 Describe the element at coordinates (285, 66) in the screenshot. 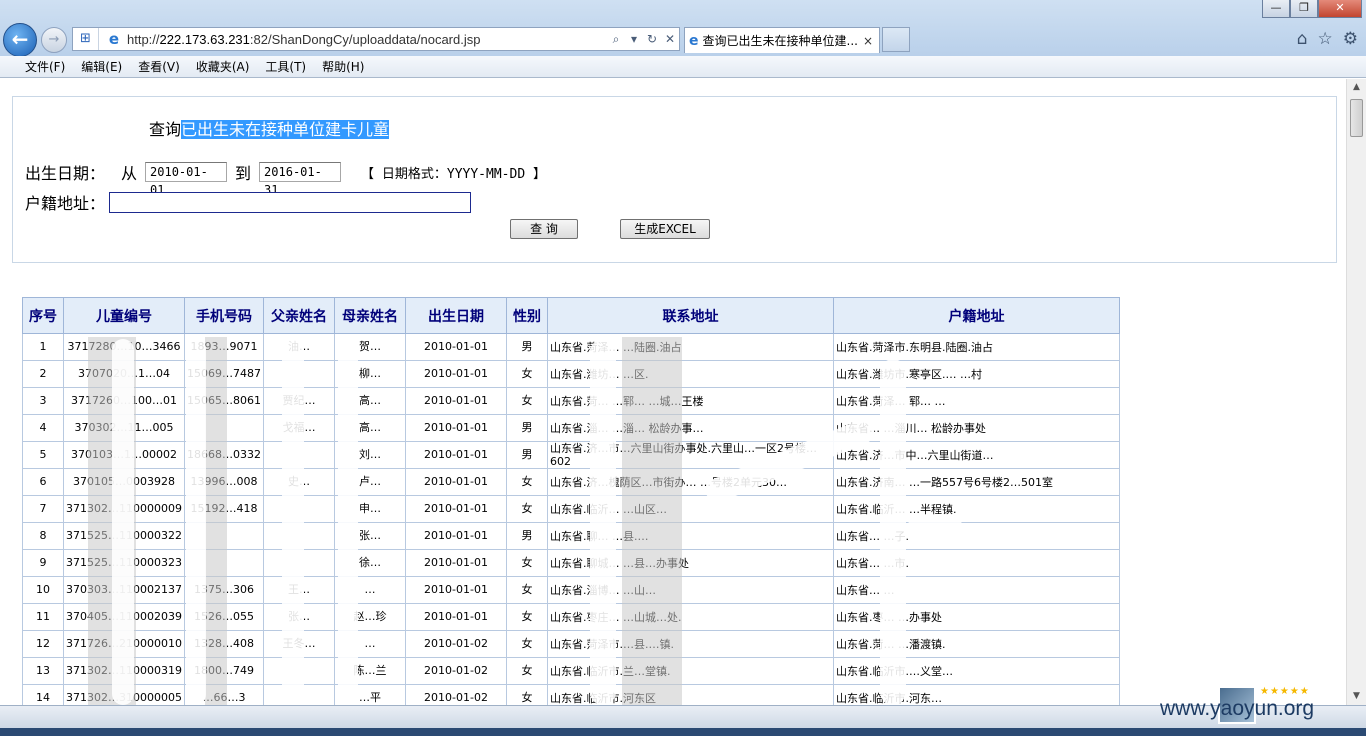

I see `menu-tools: 工具(T)` at that location.